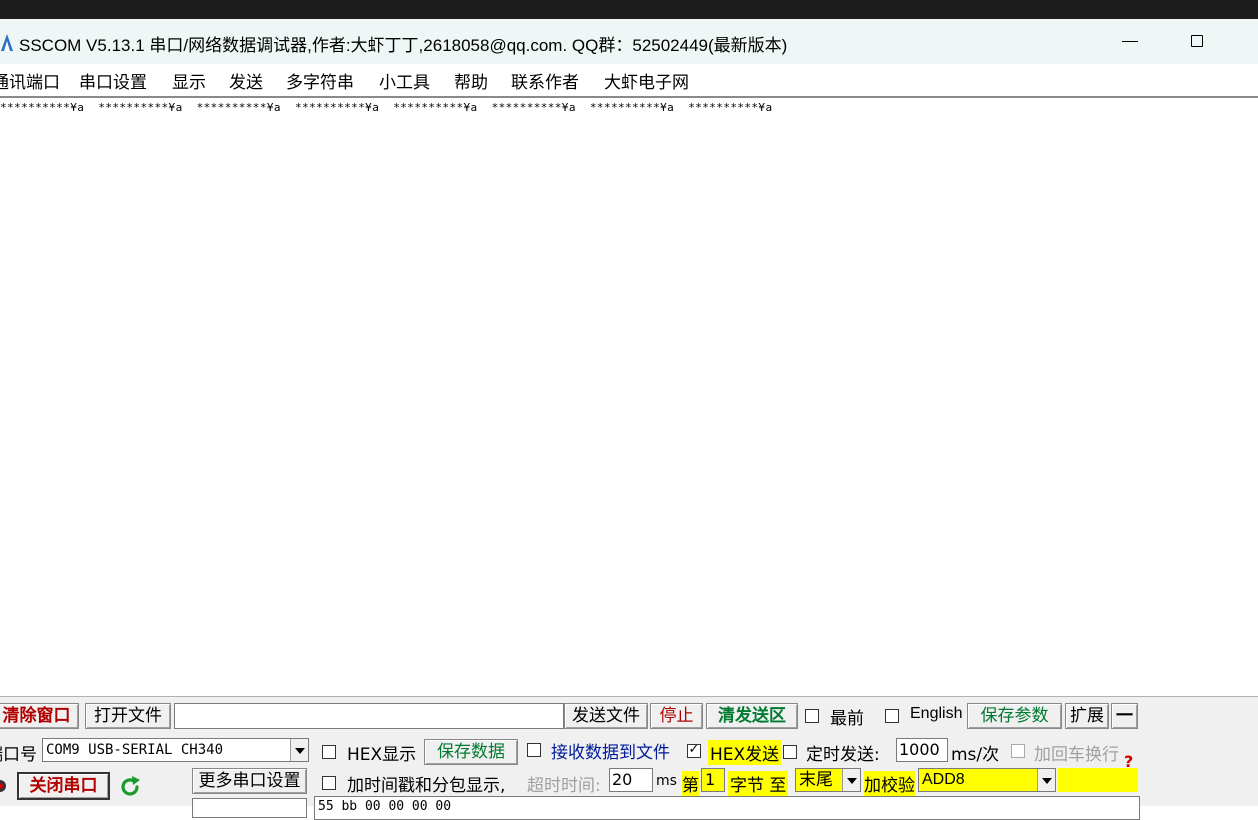  I want to click on menu-send: 发送, so click(246, 80).